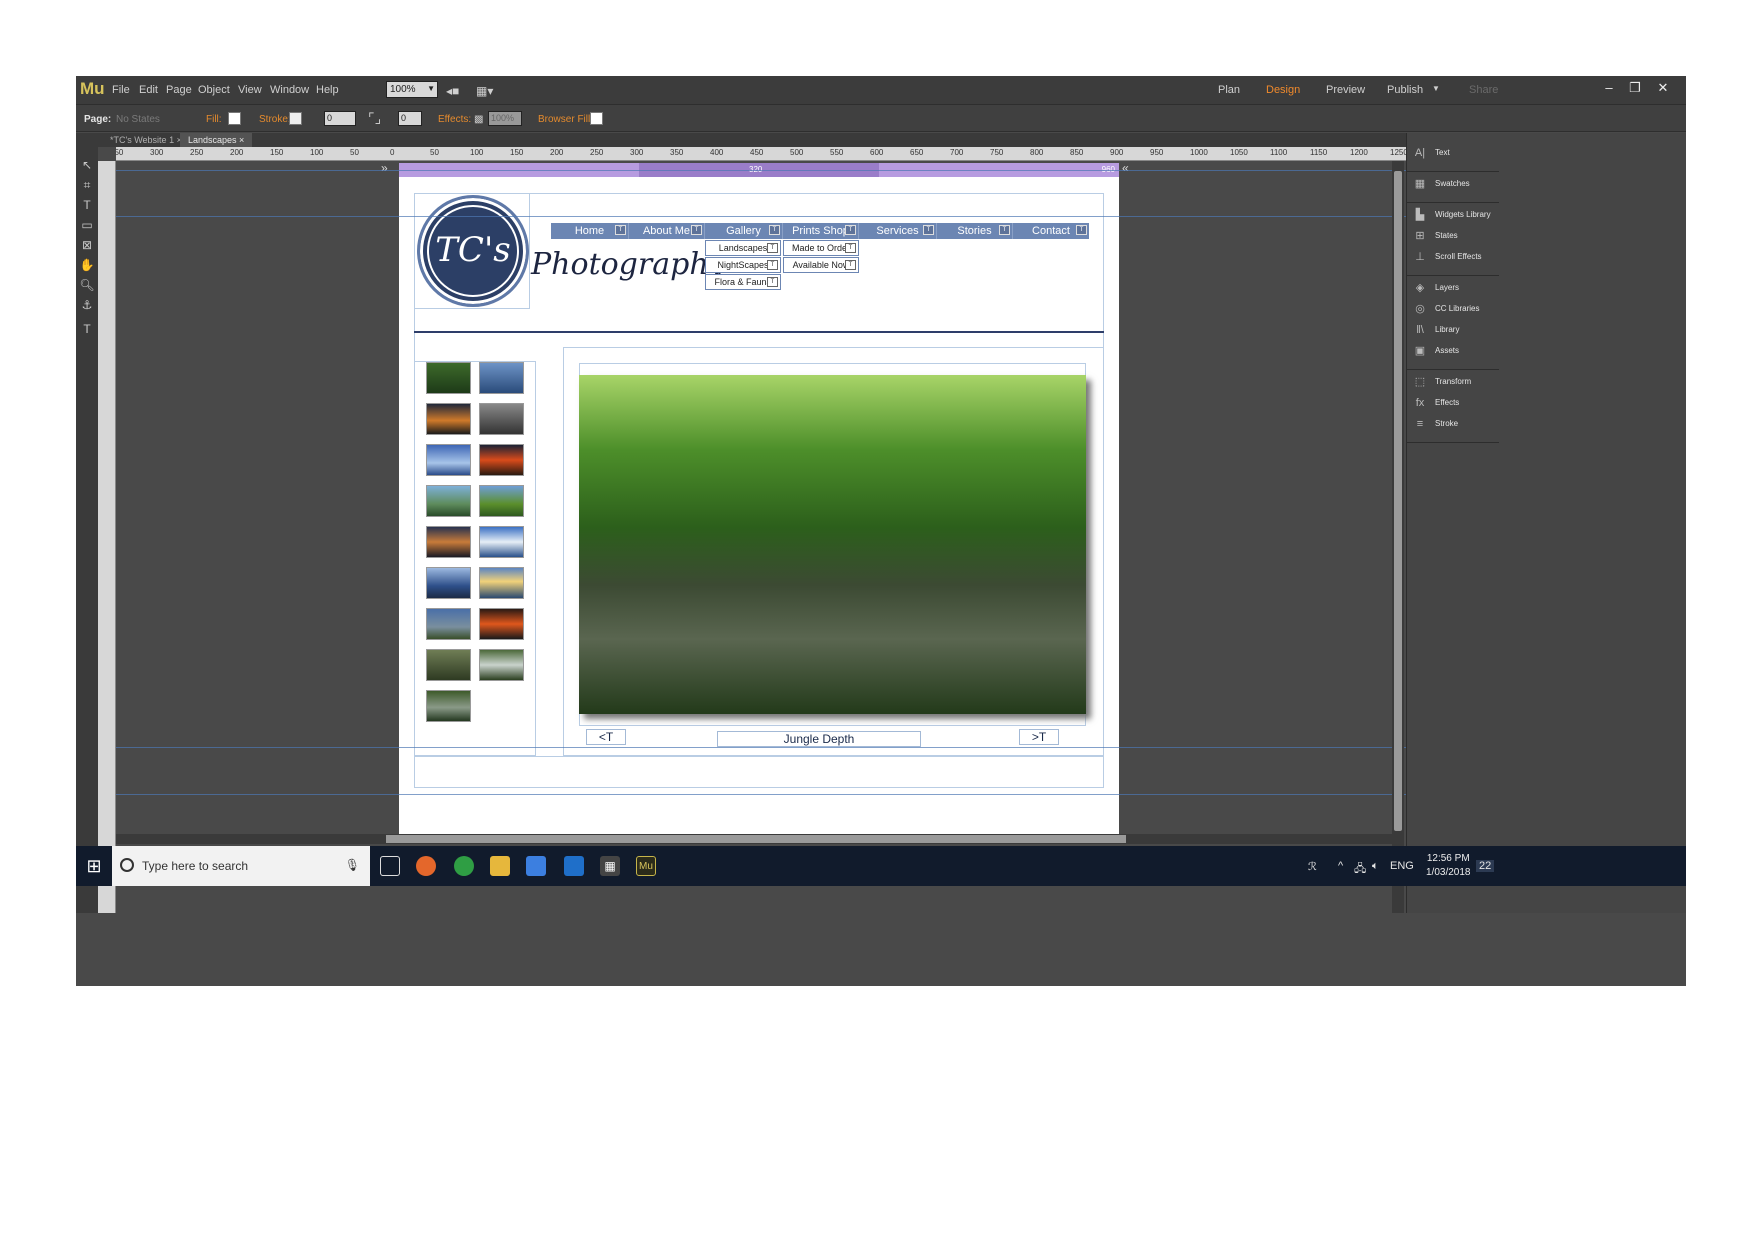 This screenshot has height=1240, width=1754. I want to click on horizontal-scrollbar, so click(754, 839).